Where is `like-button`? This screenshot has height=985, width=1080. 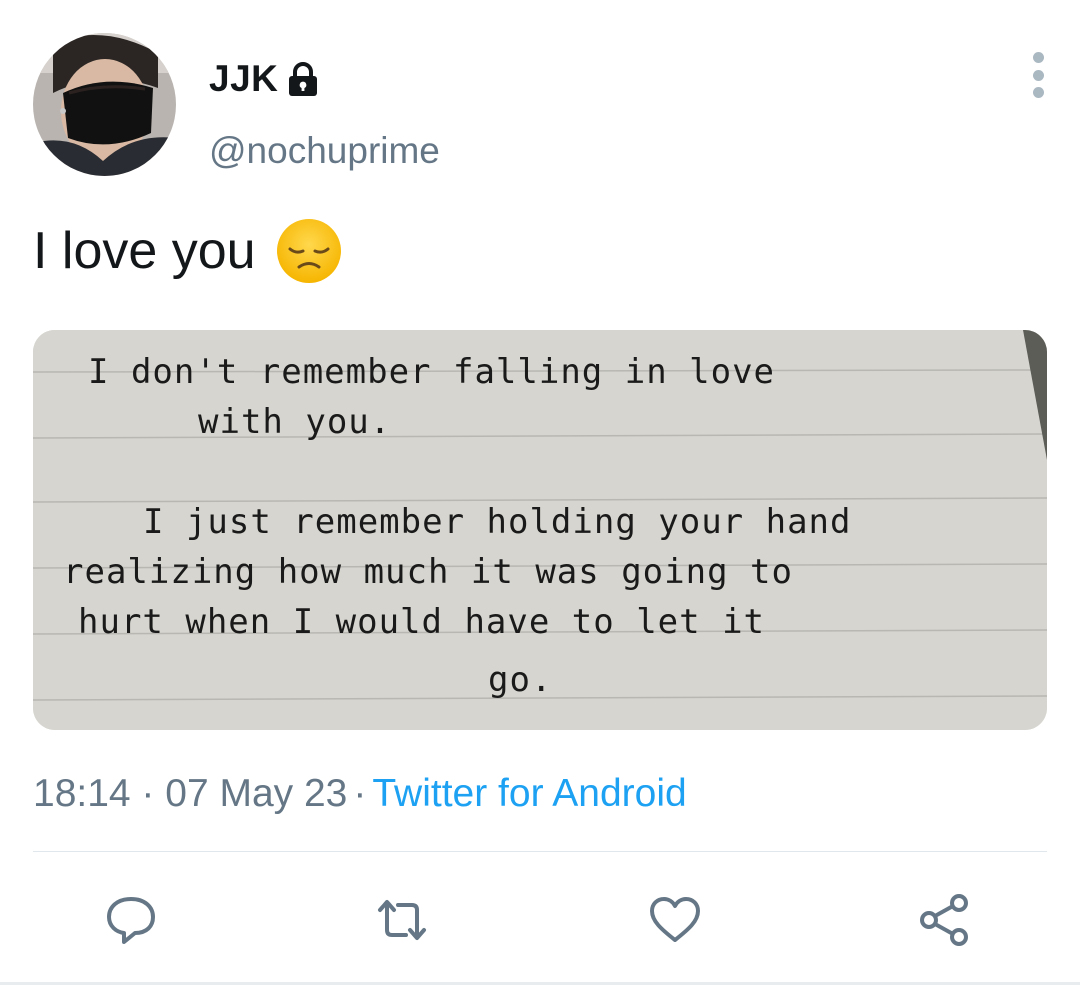 like-button is located at coordinates (675, 920).